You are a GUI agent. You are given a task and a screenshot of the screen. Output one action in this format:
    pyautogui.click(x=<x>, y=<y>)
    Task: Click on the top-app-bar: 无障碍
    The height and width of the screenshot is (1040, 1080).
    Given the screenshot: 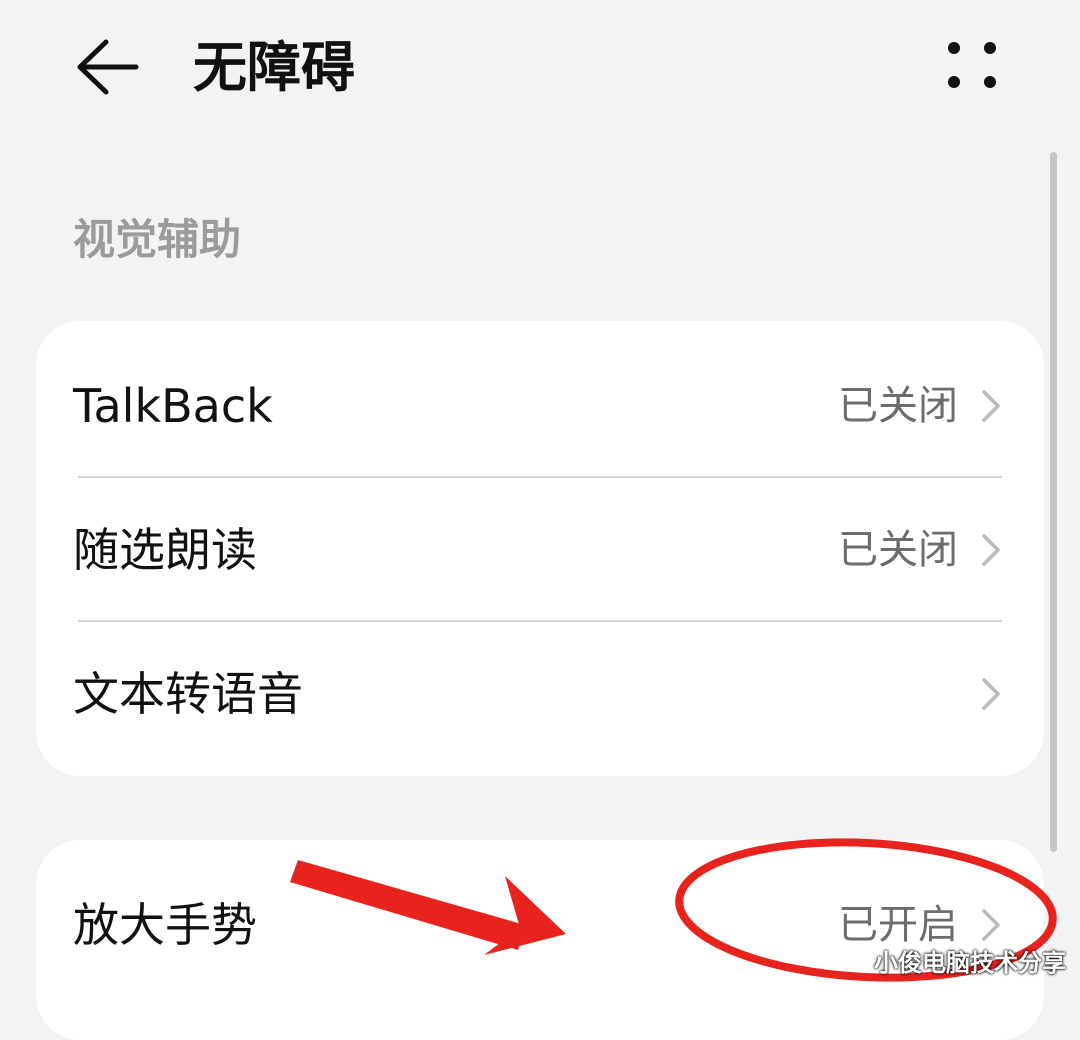 What is the action you would take?
    pyautogui.click(x=540, y=70)
    